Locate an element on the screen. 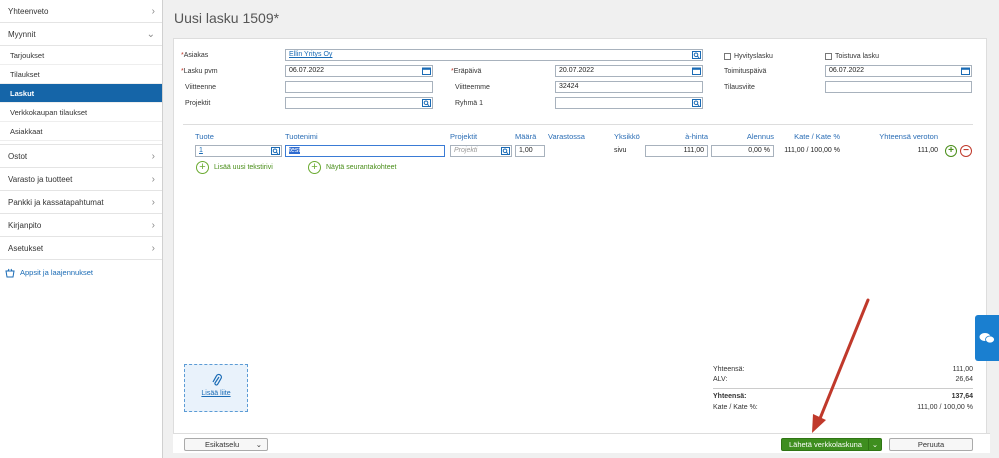 The image size is (999, 458). reference-field is located at coordinates (359, 87).